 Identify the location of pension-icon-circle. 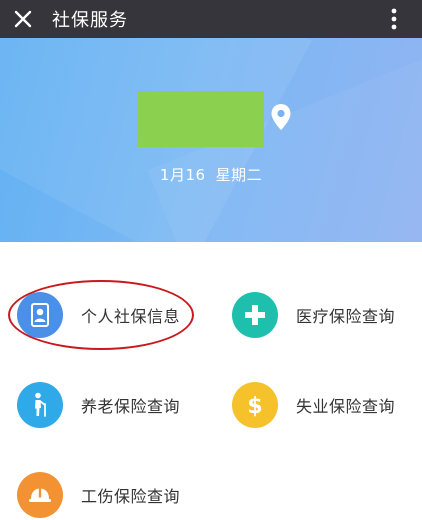
(40, 405).